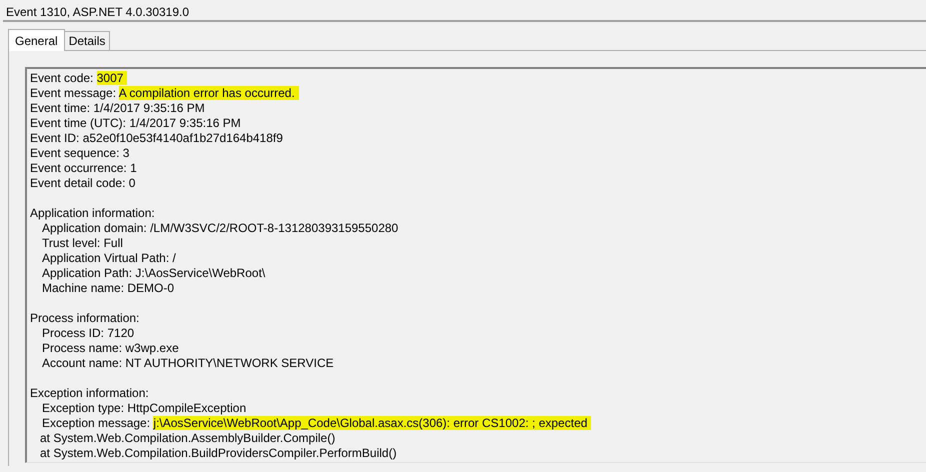  I want to click on stack-trace-line: at System.Web.Compilation.AssemblyBuilder.Compile(), so click(187, 438).